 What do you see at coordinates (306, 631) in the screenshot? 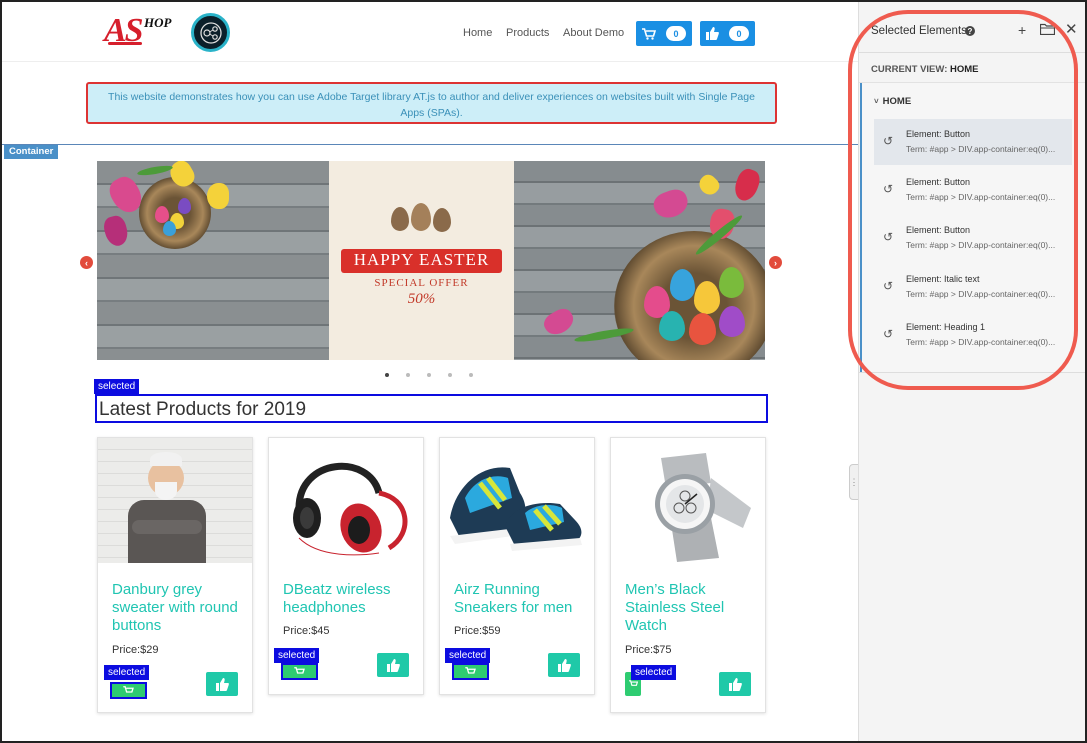
I see `product-price: Price:$45` at bounding box center [306, 631].